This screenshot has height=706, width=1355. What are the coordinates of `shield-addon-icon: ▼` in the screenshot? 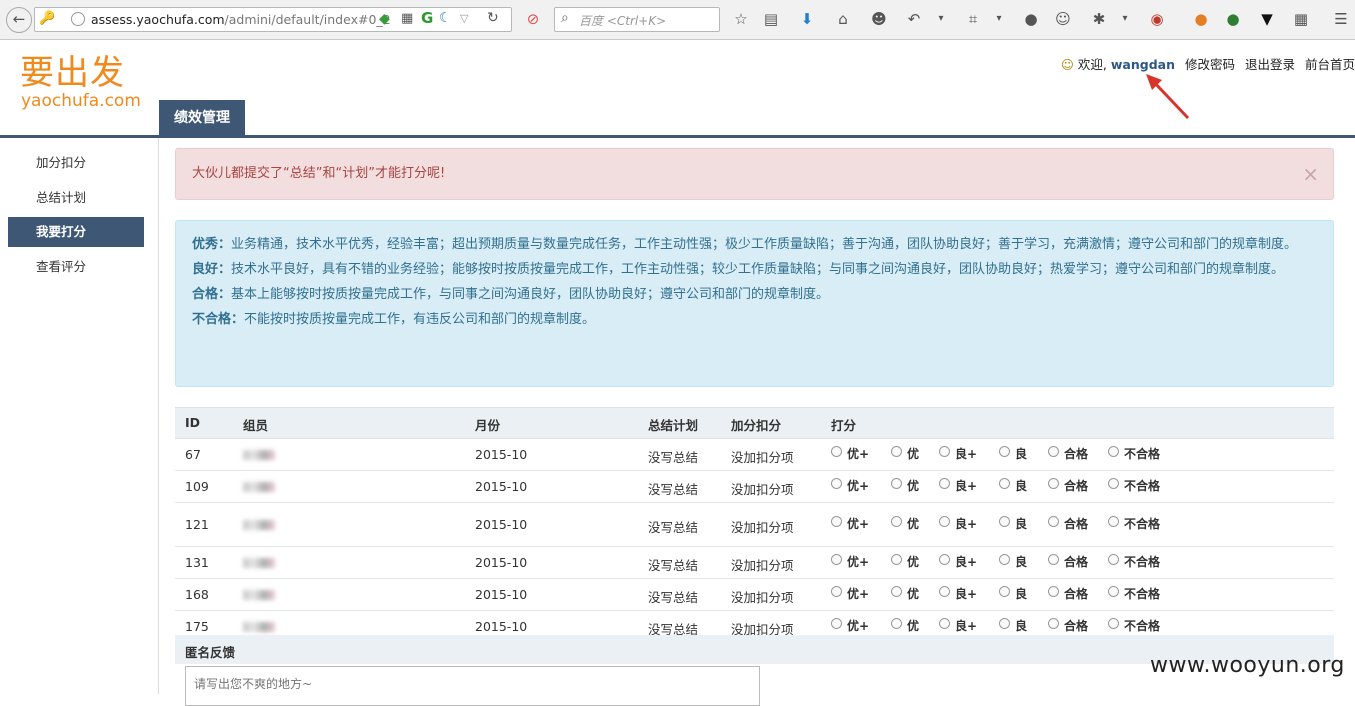 It's located at (1267, 19).